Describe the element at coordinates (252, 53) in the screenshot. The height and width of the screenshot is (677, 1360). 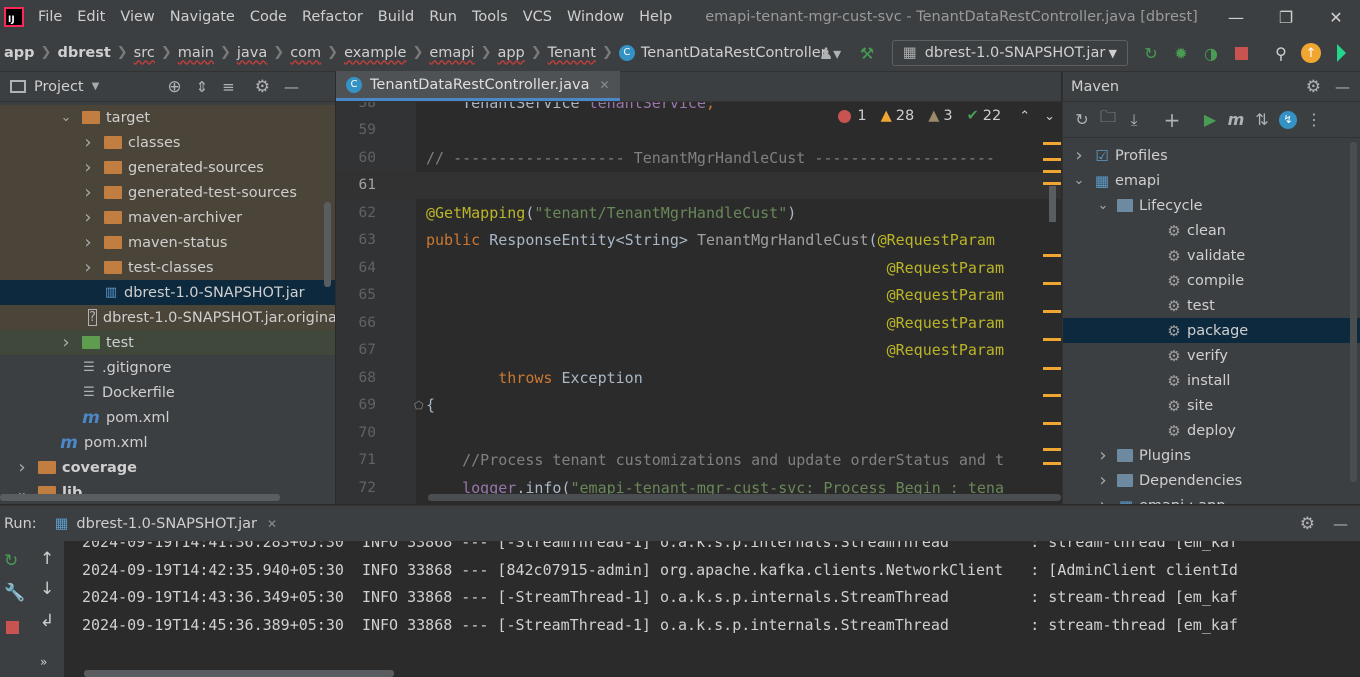
I see `breadcrumb-item: java` at that location.